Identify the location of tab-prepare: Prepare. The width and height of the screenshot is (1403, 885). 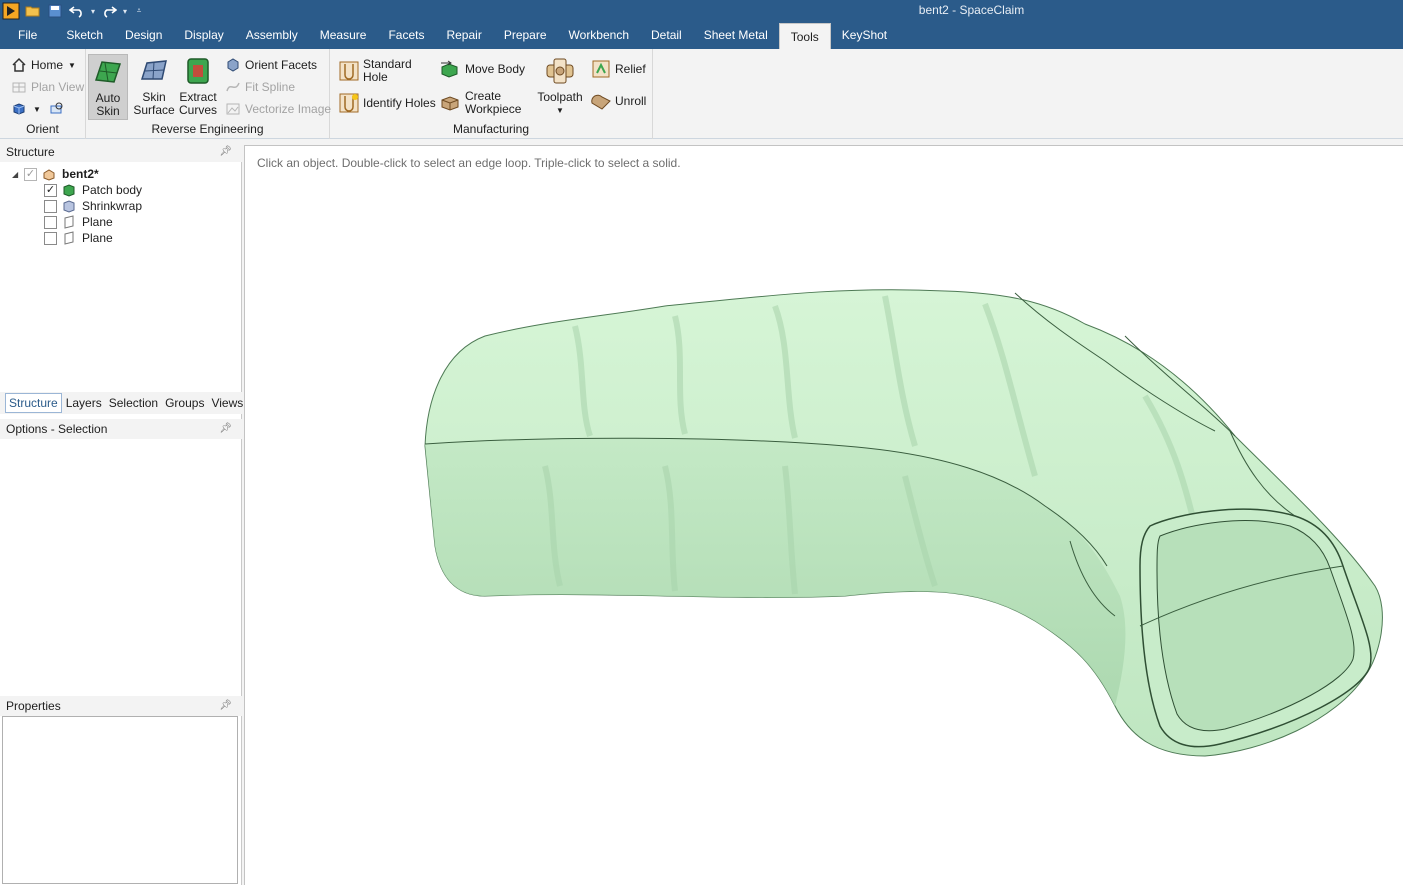
(525, 35).